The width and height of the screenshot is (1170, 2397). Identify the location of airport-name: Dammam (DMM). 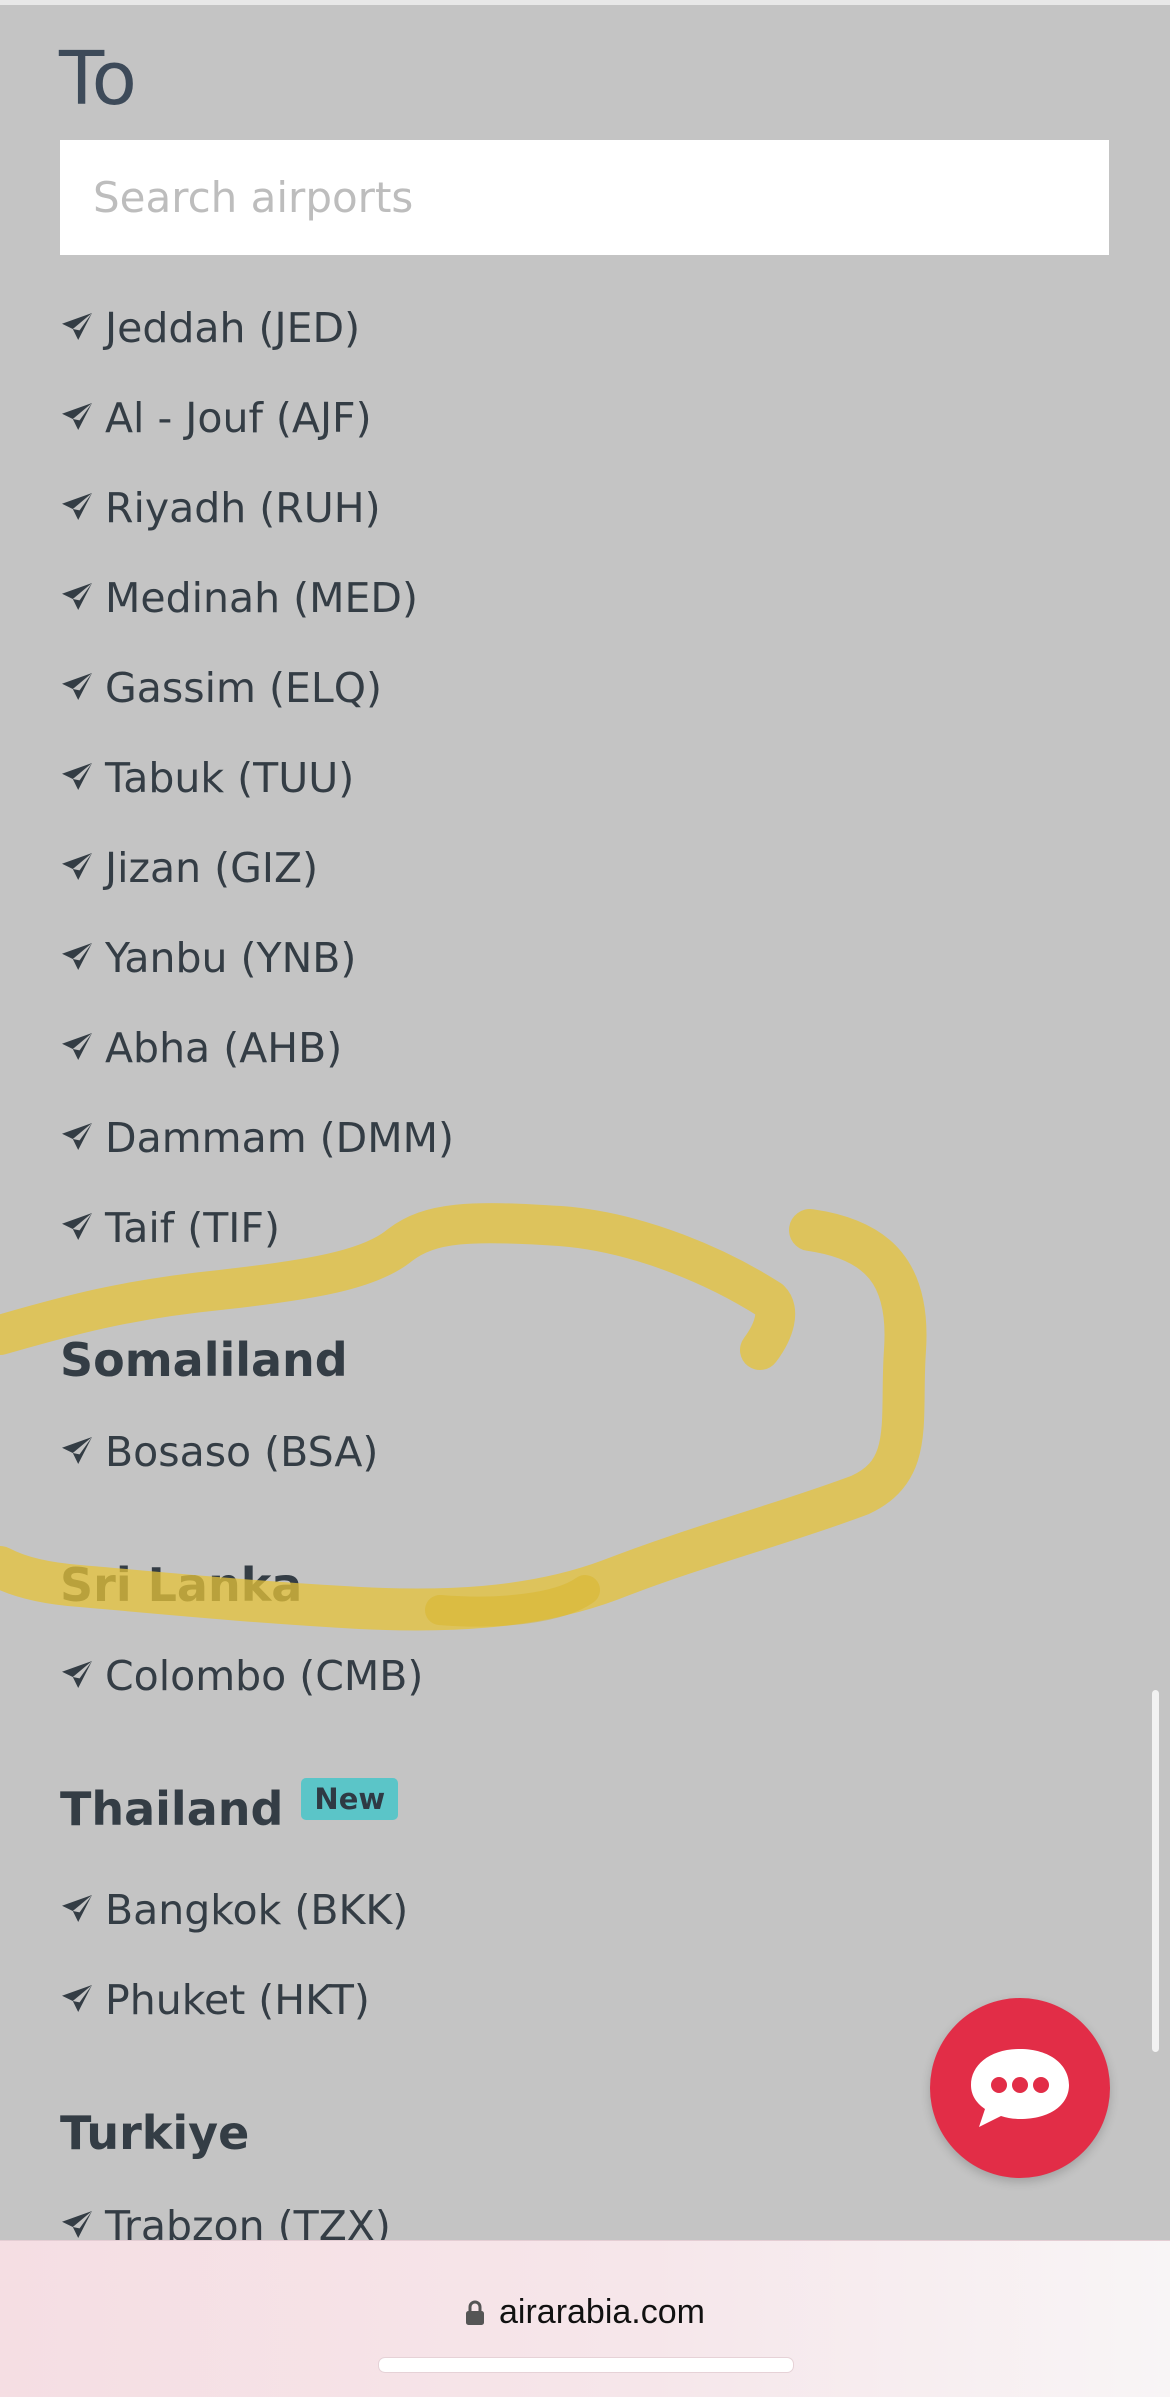
(279, 1138).